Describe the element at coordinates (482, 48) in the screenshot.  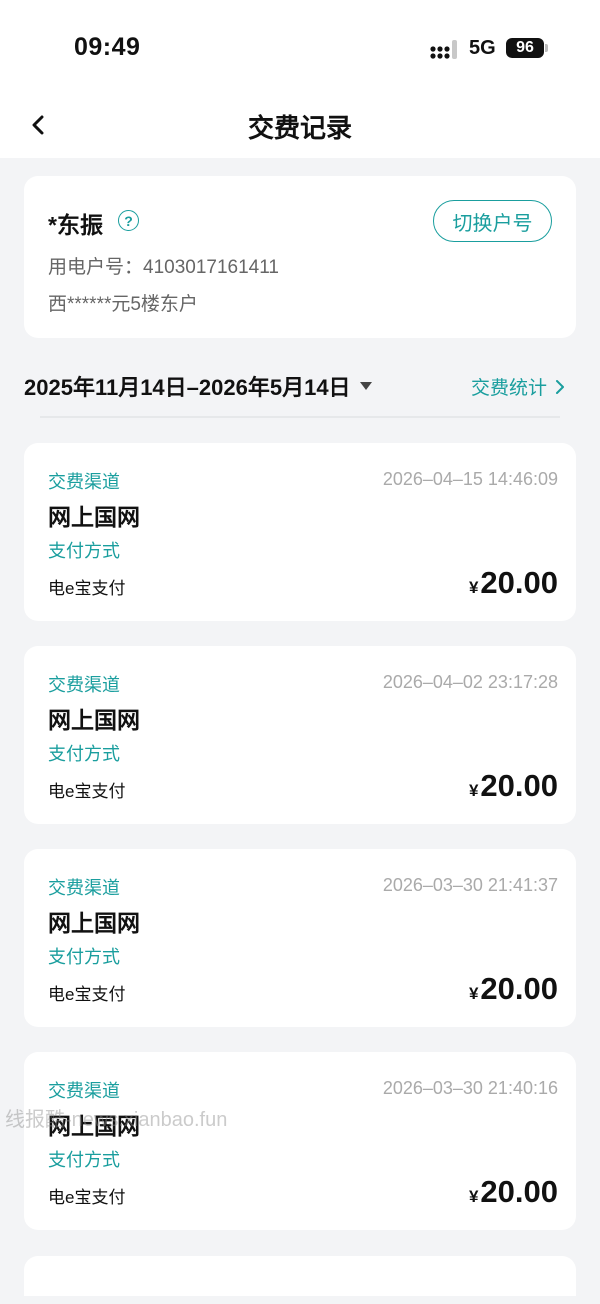
I see `network-type: 5G` at that location.